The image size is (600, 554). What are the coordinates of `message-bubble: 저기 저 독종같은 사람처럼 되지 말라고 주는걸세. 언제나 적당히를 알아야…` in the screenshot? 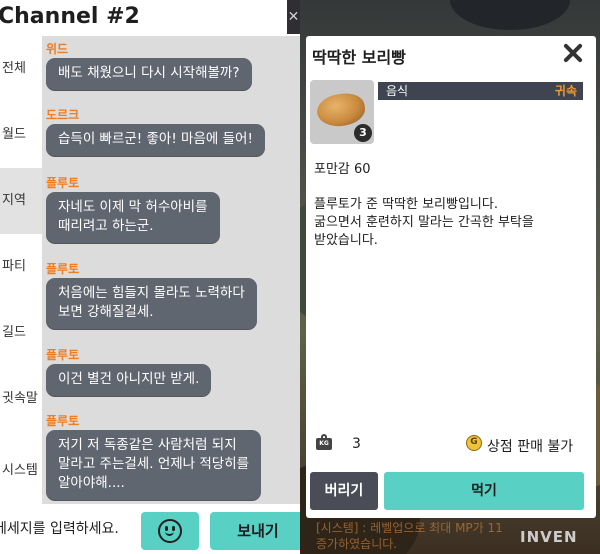 It's located at (154, 465).